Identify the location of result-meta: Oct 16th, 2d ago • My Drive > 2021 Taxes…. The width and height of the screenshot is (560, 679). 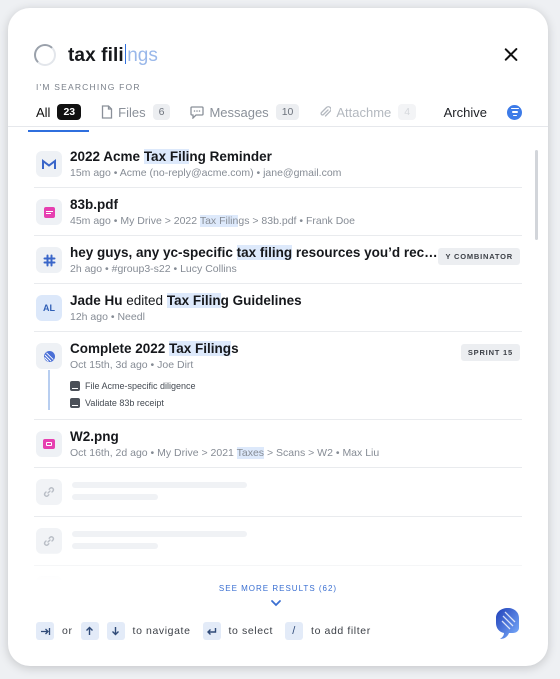
(225, 453).